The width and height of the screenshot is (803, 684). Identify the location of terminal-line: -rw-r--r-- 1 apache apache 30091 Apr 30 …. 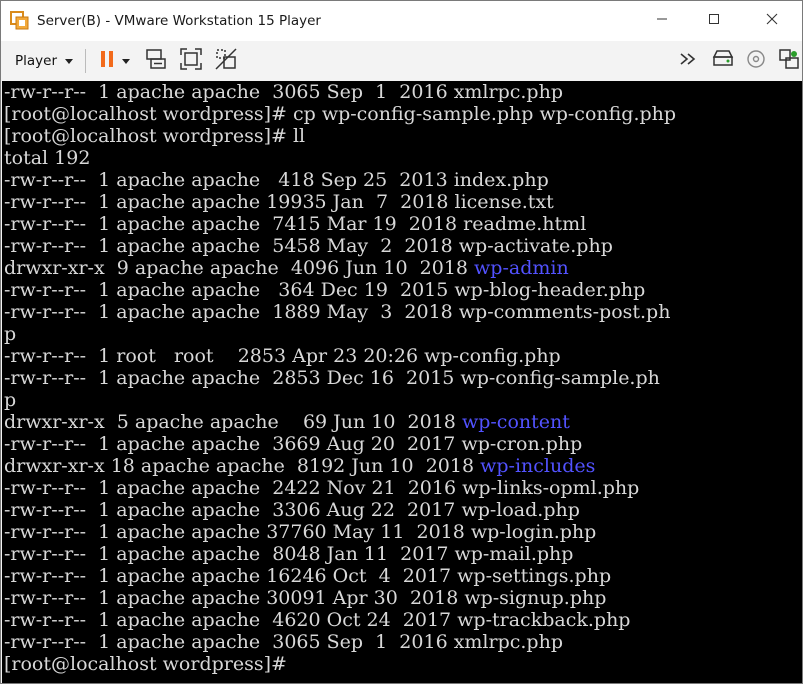
(305, 598).